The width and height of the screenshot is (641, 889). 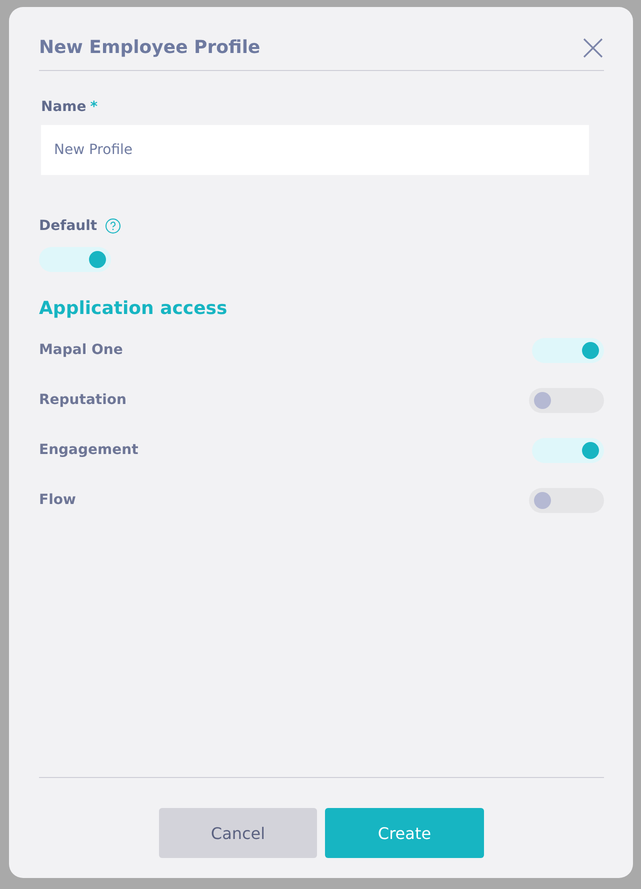 I want to click on app-label: Flow, so click(x=57, y=500).